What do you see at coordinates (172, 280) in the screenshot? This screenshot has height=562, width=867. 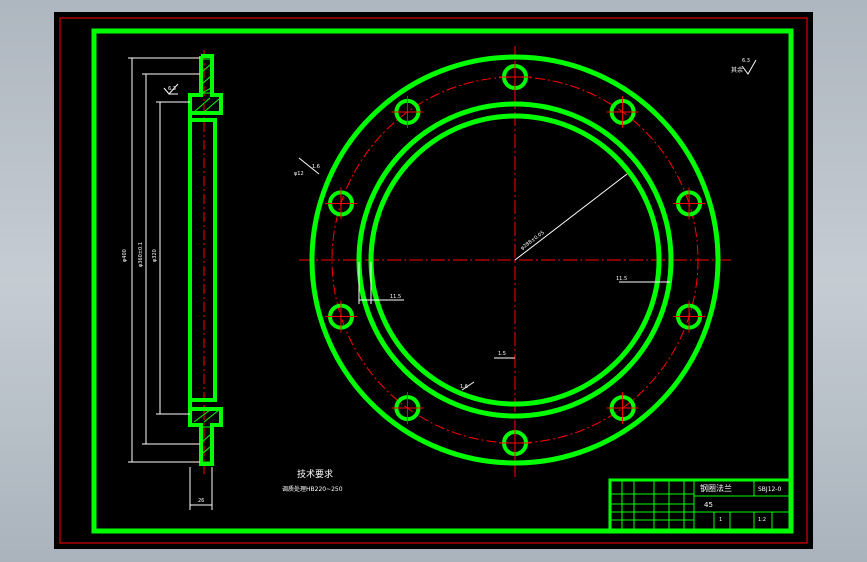 I see `section-view: φ400 φ360±0.1 φ320 26 6.3` at bounding box center [172, 280].